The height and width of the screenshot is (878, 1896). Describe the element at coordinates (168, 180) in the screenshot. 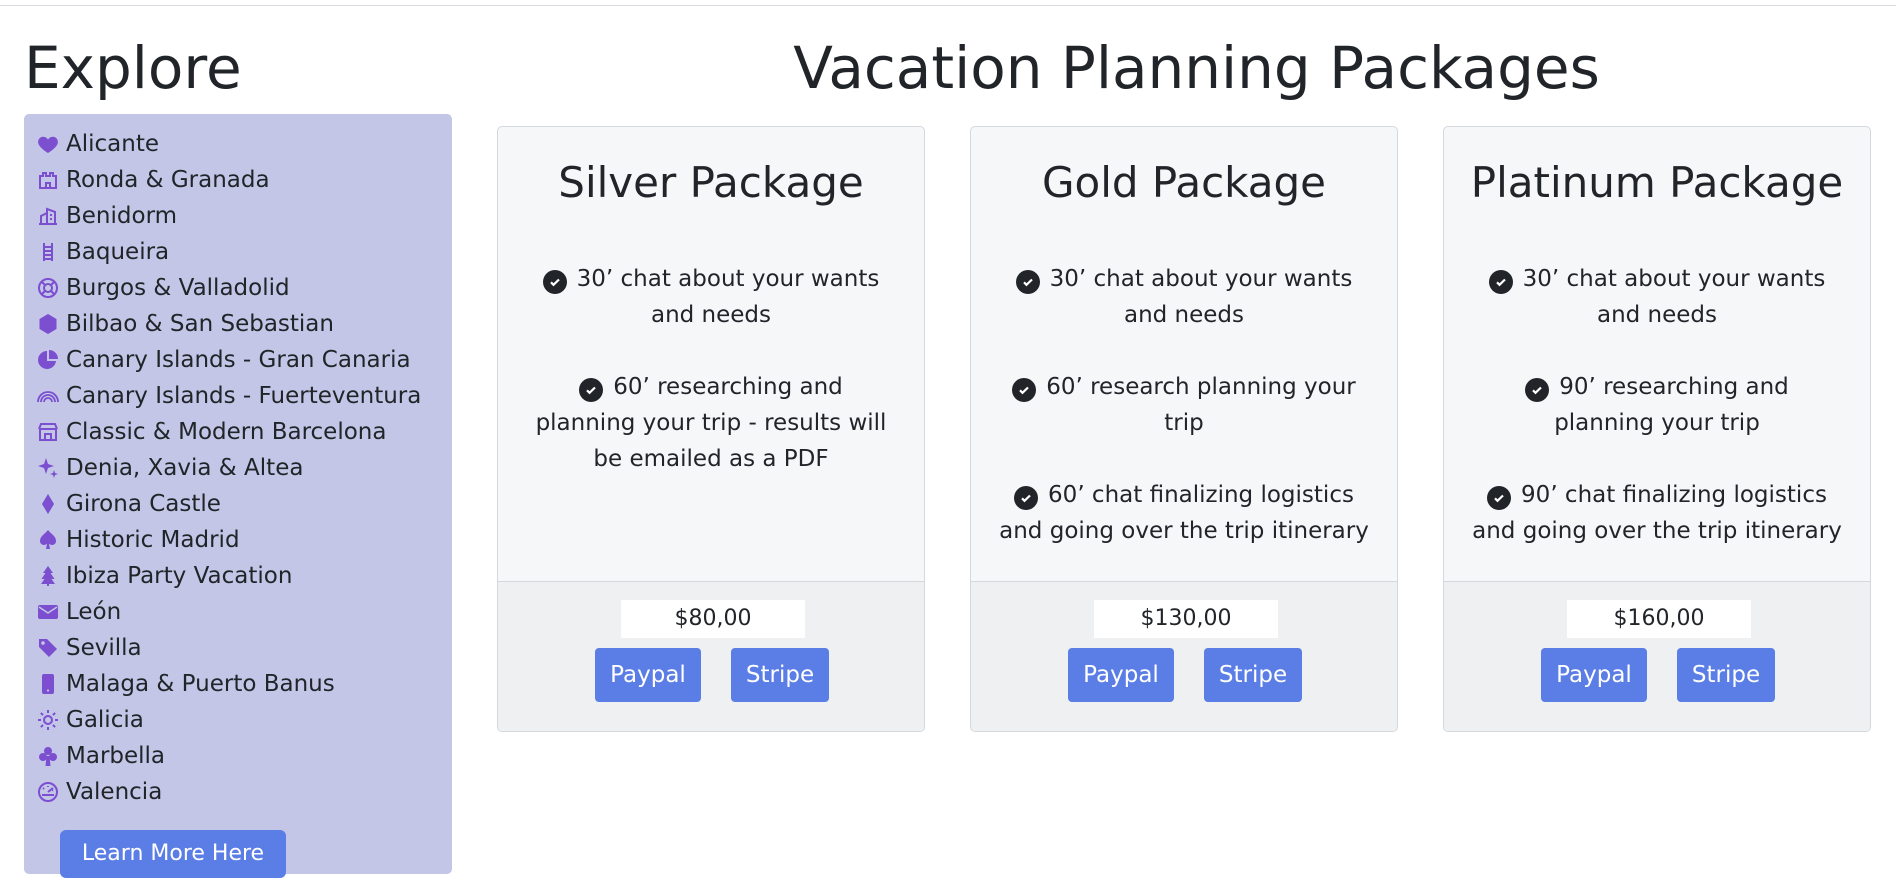

I see `explore-item-label: Ronda & Granada` at that location.